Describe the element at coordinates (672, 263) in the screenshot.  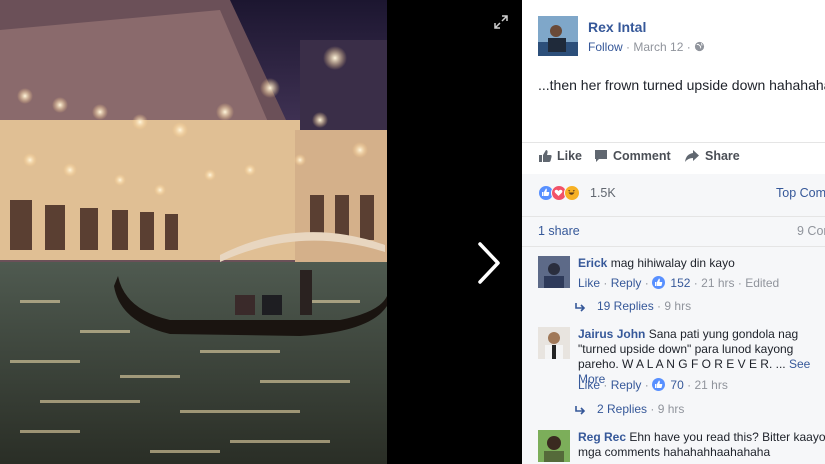
I see `comment-text: mag hihiwalay din kayo` at that location.